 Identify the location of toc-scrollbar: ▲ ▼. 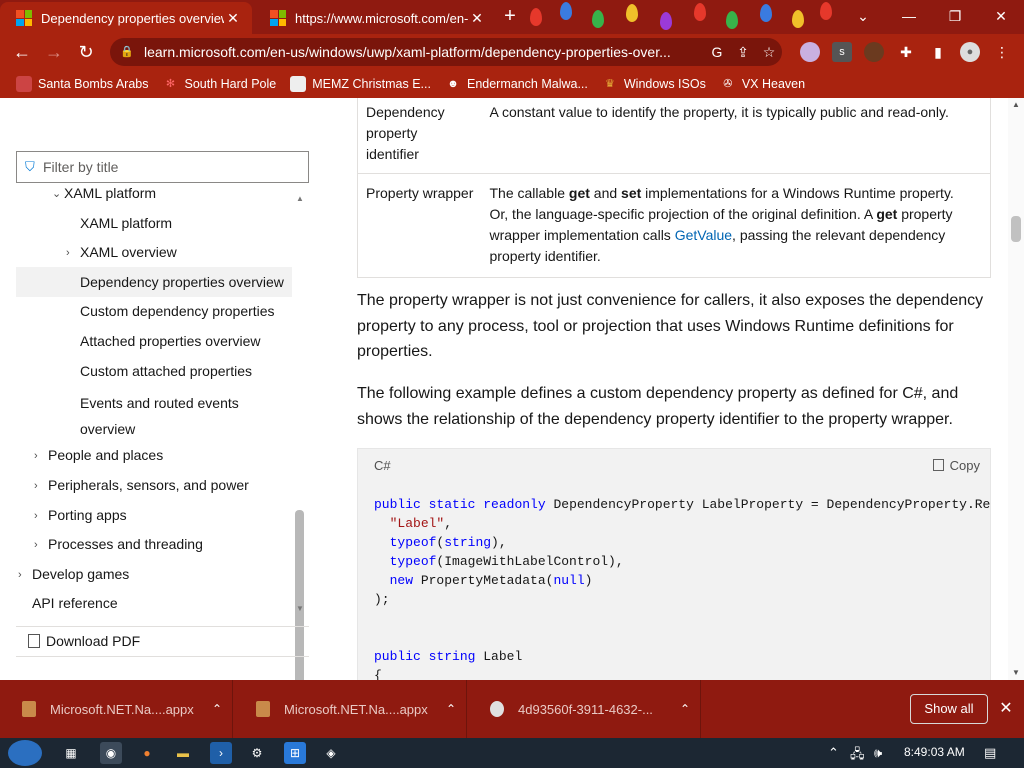
(300, 435).